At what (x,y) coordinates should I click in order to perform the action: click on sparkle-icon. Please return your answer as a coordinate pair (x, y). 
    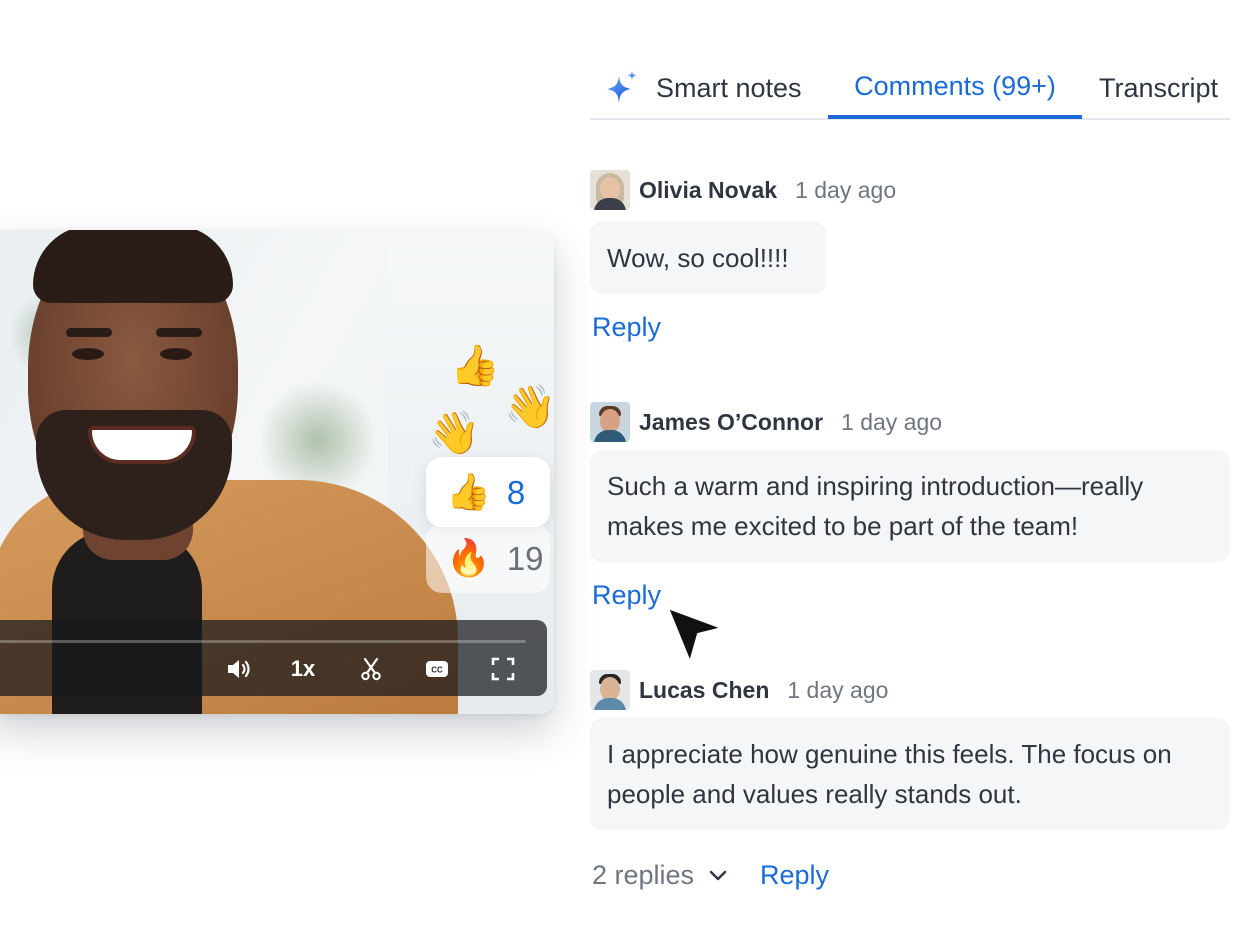
    Looking at the image, I should click on (622, 88).